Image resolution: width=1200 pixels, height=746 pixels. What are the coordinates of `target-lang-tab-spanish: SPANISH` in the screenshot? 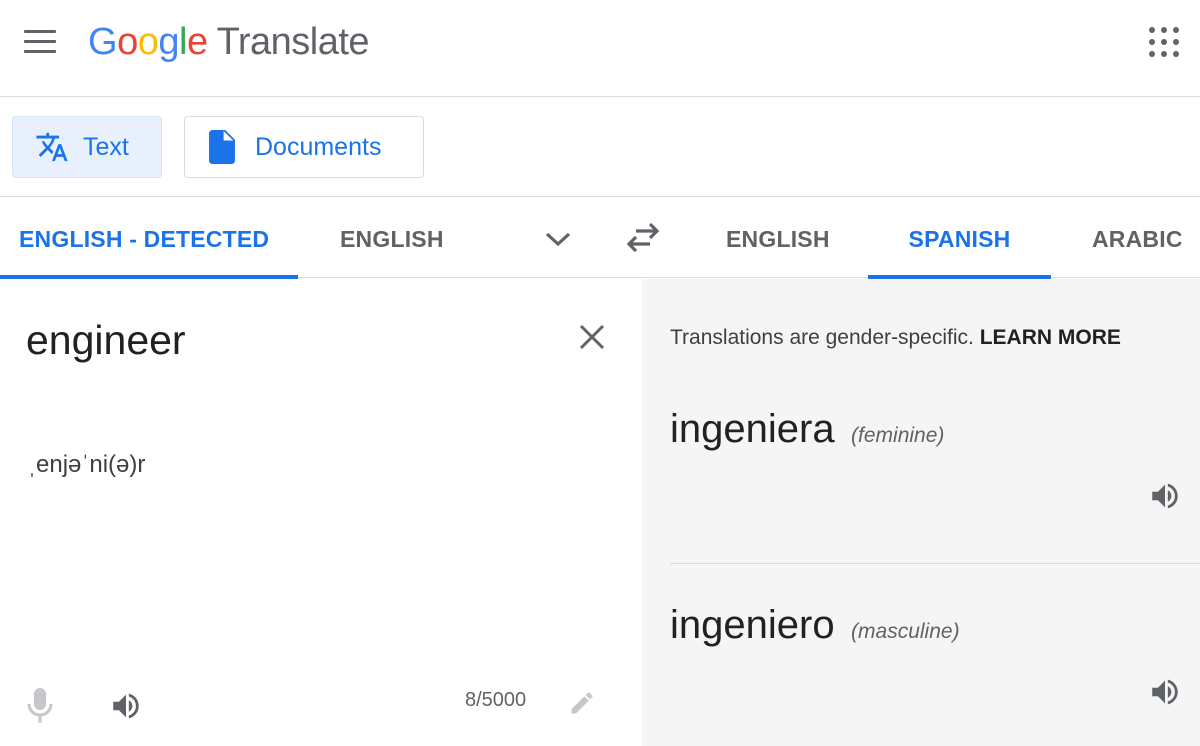 It's located at (959, 238).